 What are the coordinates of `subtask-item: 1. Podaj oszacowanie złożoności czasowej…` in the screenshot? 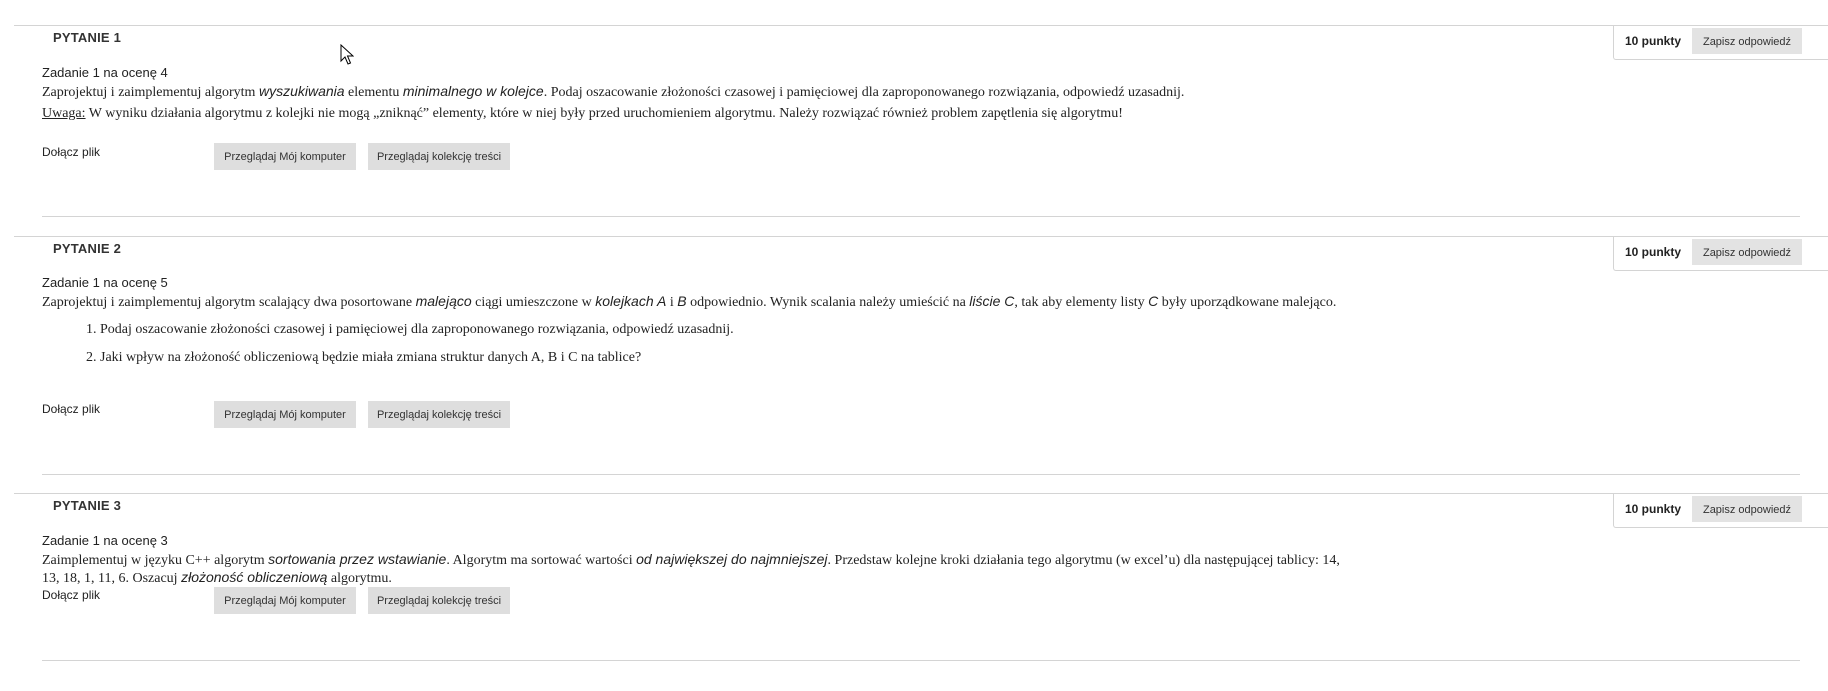 It's located at (410, 329).